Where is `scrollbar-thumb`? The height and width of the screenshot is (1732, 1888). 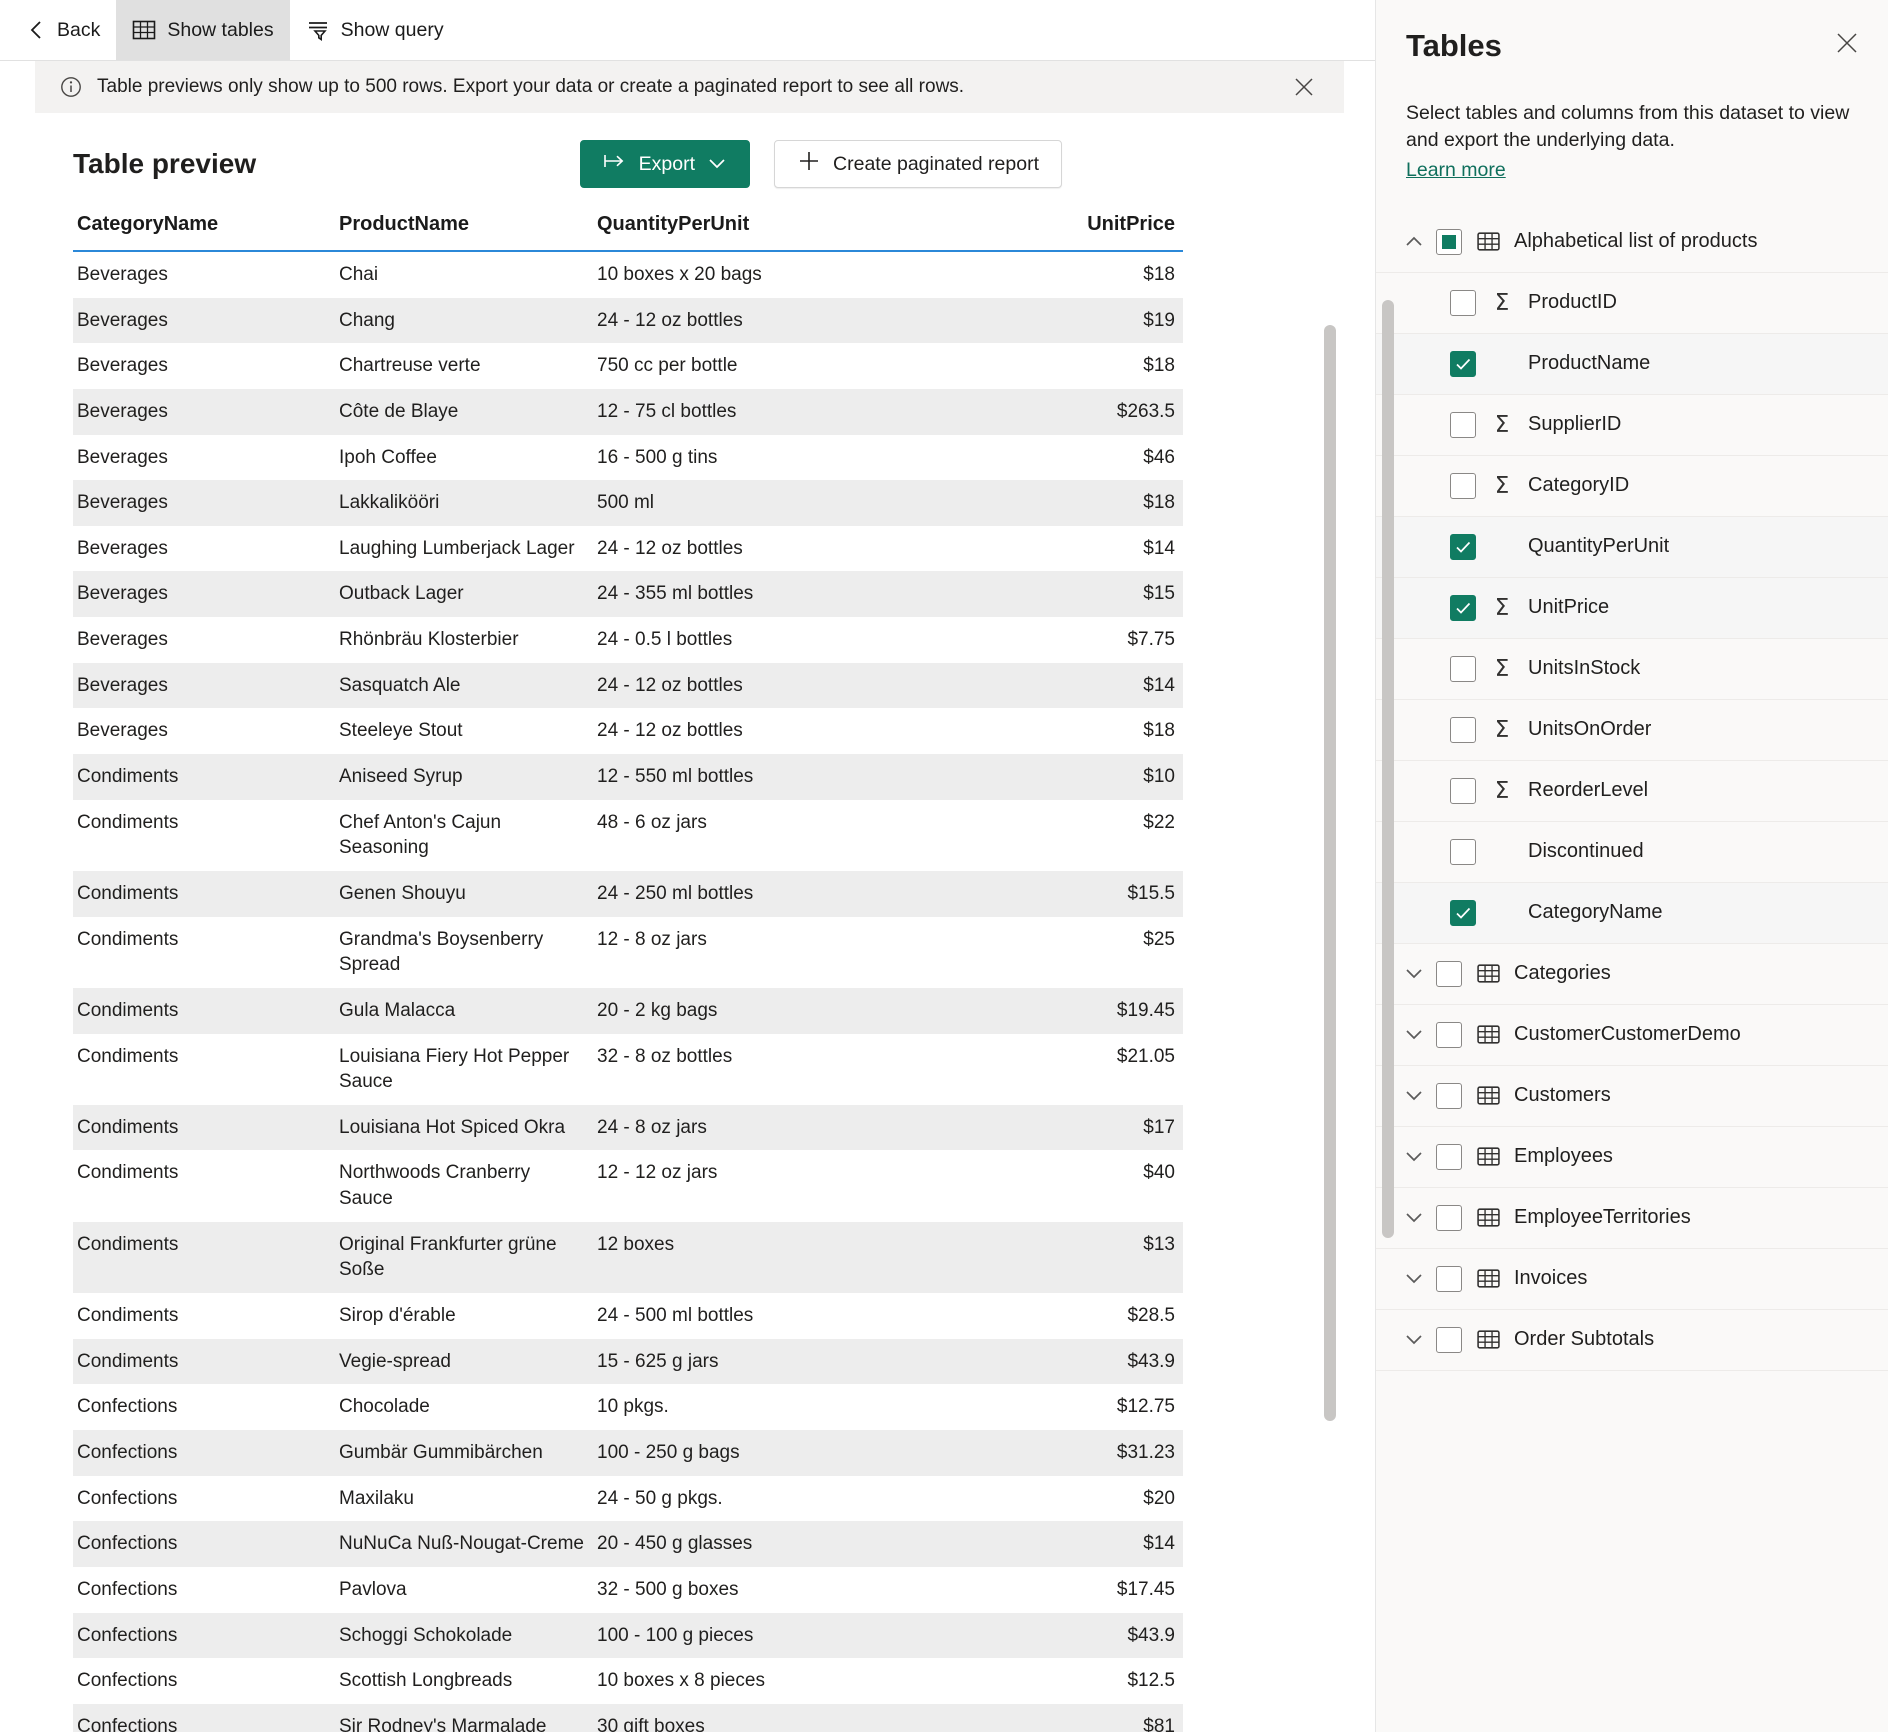
scrollbar-thumb is located at coordinates (1330, 873).